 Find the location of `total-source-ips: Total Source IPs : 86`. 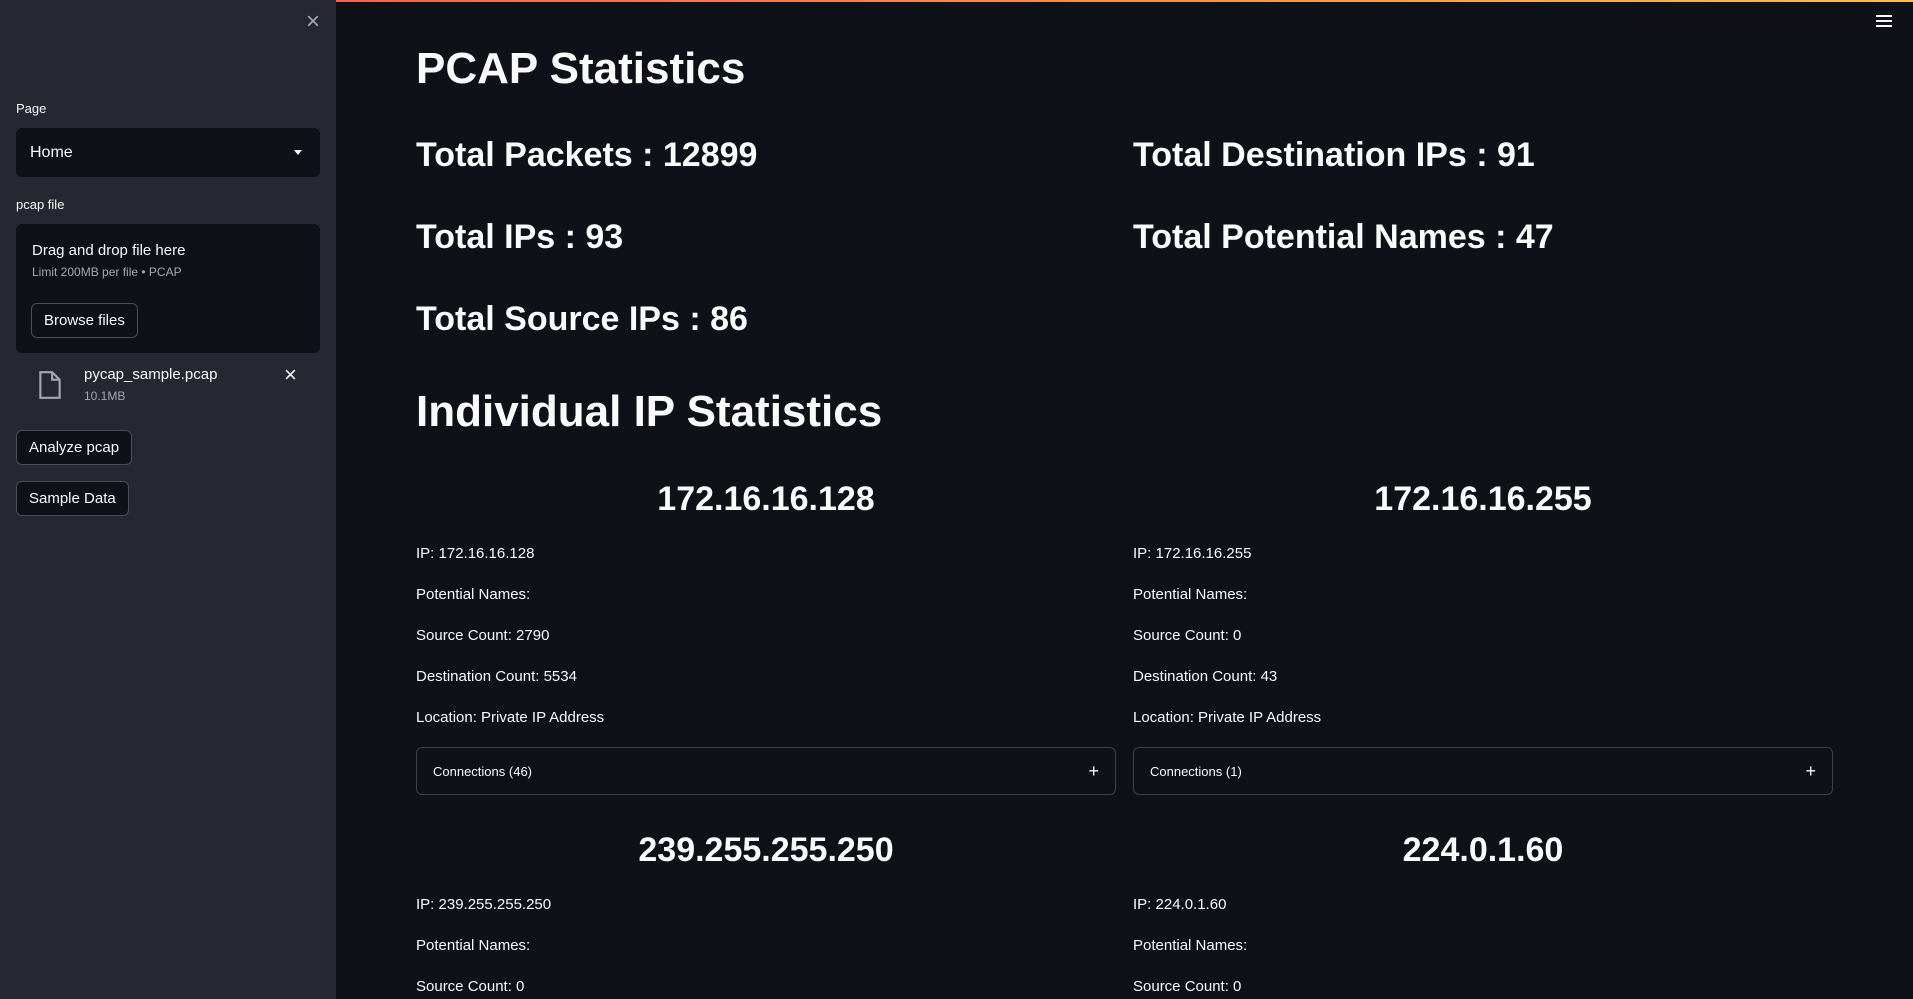

total-source-ips: Total Source IPs : 86 is located at coordinates (582, 319).